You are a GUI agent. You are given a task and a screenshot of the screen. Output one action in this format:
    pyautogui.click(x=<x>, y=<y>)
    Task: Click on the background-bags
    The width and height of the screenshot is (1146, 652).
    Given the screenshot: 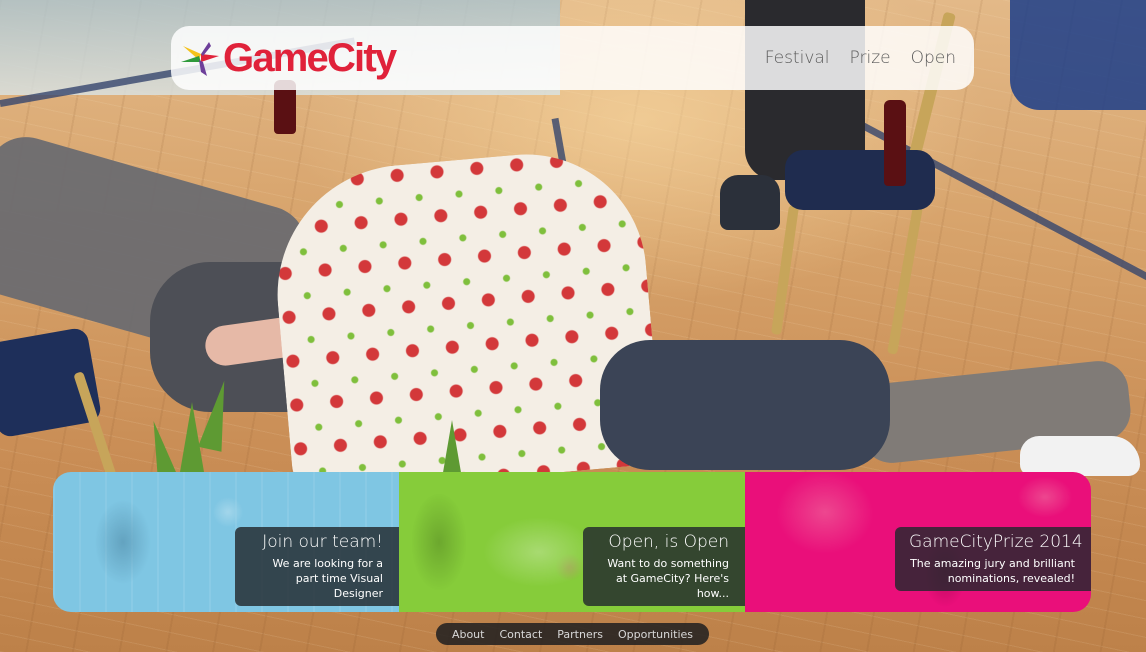 What is the action you would take?
    pyautogui.click(x=1078, y=55)
    